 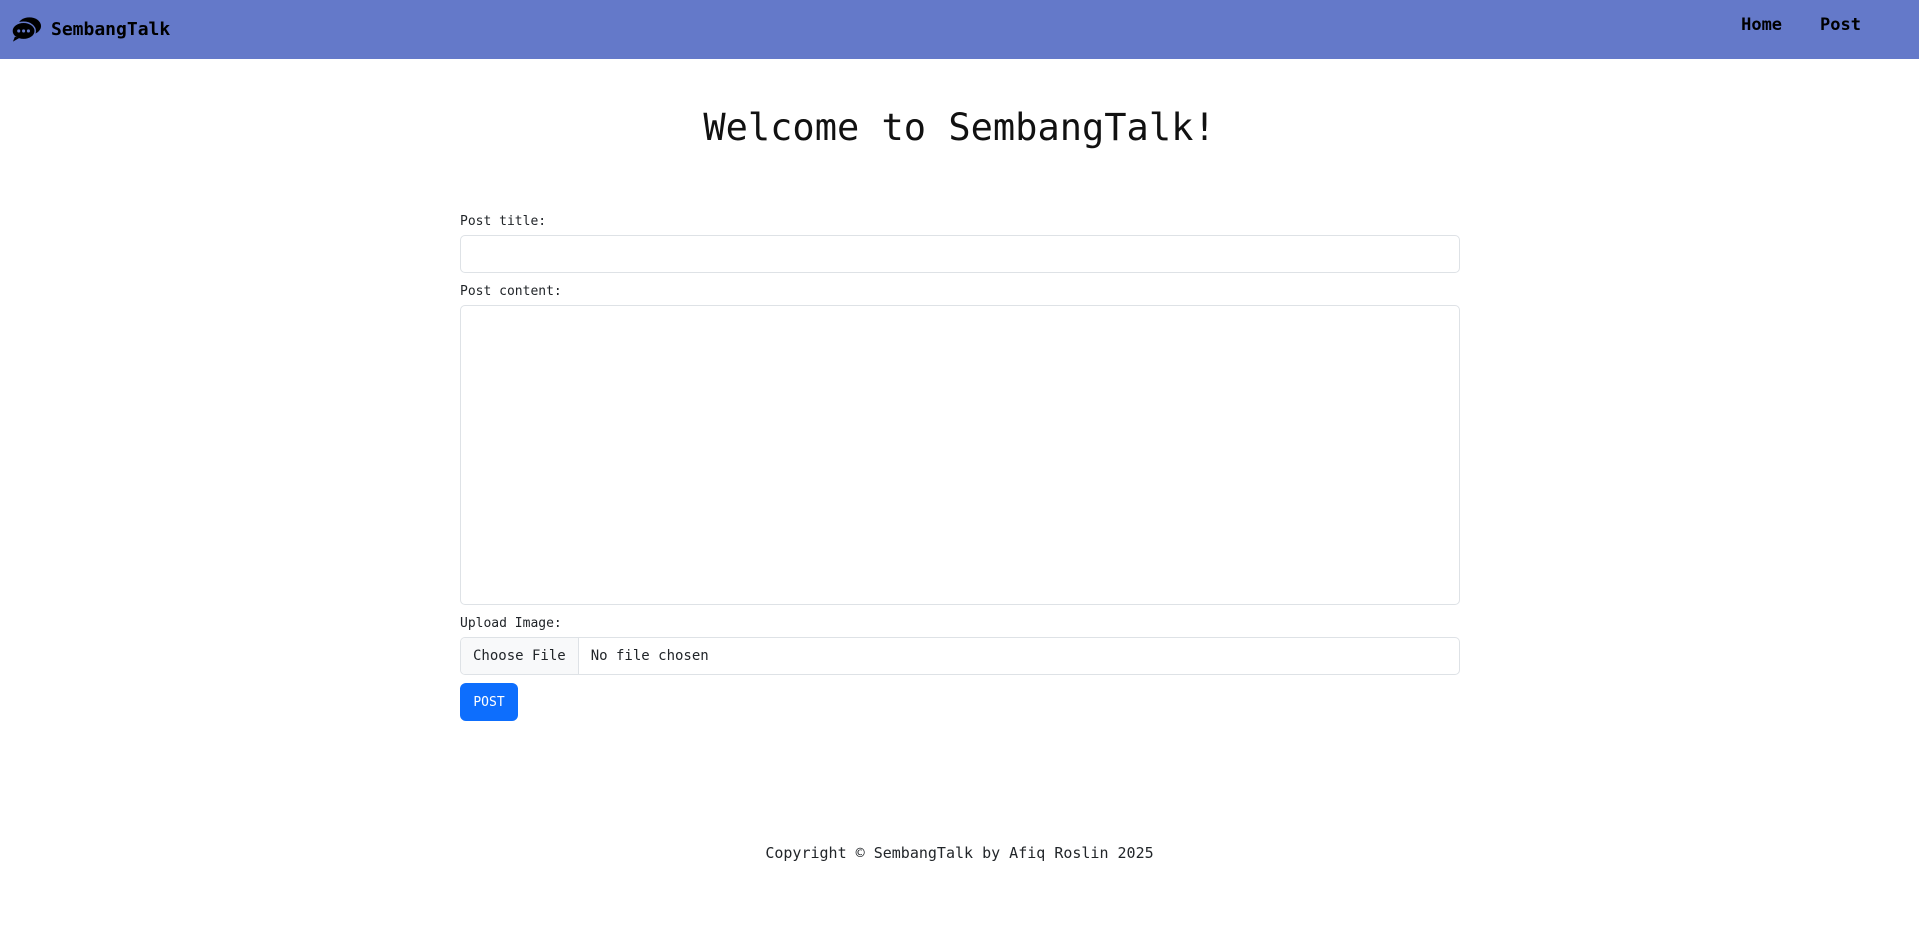 I want to click on brand-link: SembangTalk, so click(x=90, y=29).